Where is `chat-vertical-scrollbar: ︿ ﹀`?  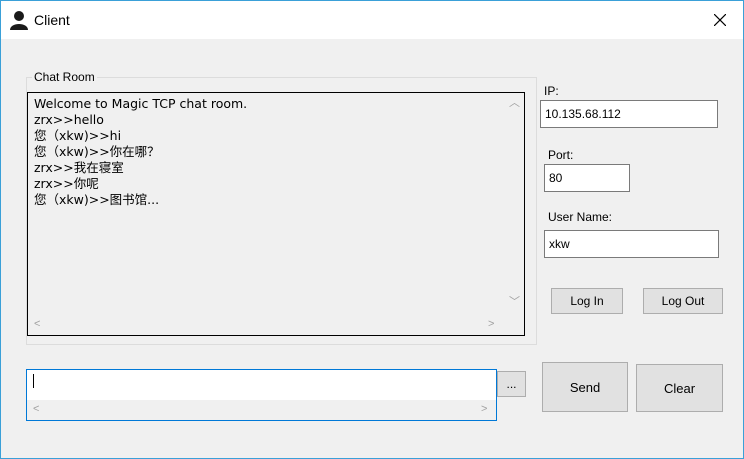
chat-vertical-scrollbar: ︿ ﹀ is located at coordinates (514, 203).